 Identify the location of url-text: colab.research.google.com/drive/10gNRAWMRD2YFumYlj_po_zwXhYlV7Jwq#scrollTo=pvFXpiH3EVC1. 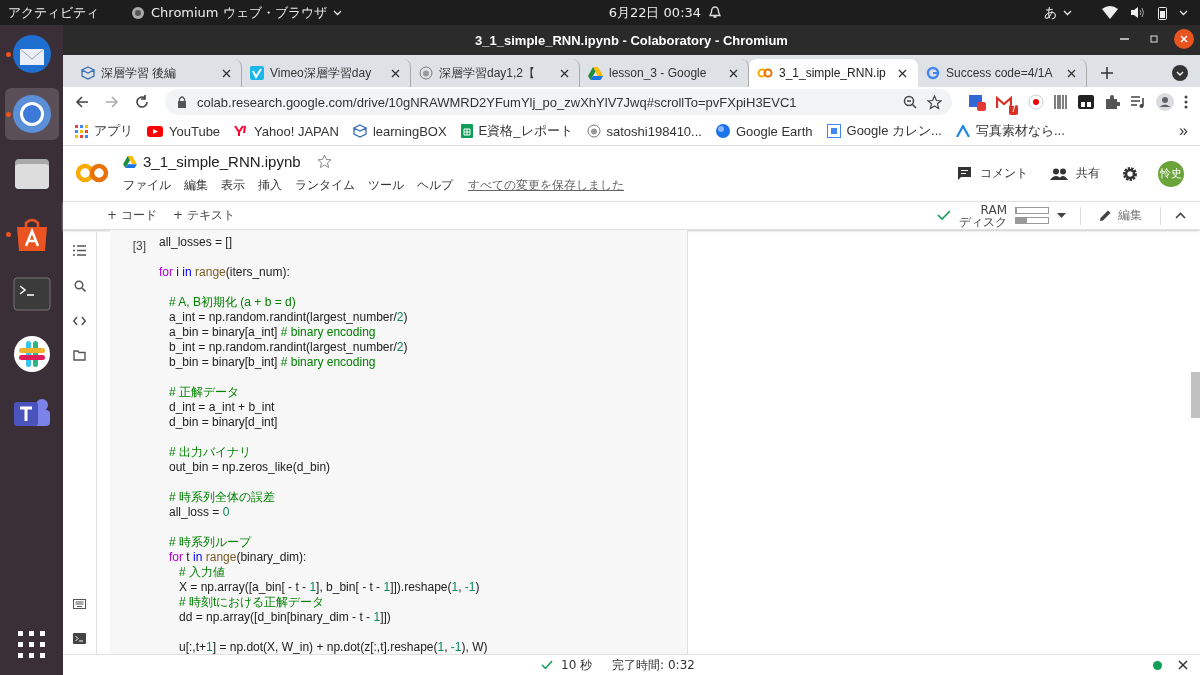
(497, 102).